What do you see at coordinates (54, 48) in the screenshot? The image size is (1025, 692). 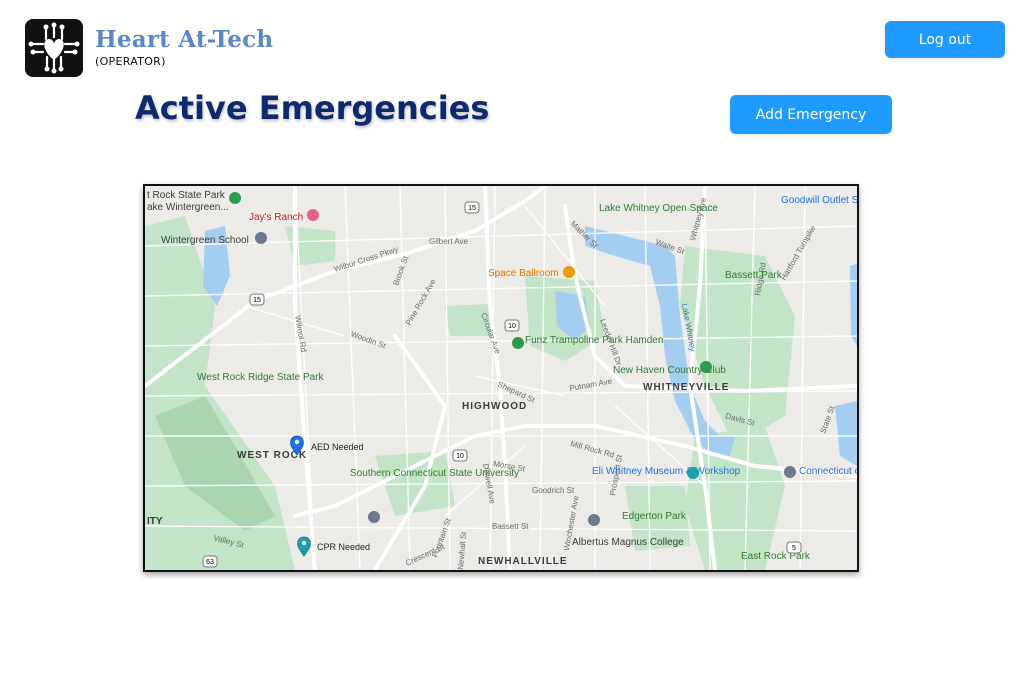 I see `heart-circuit-icon` at bounding box center [54, 48].